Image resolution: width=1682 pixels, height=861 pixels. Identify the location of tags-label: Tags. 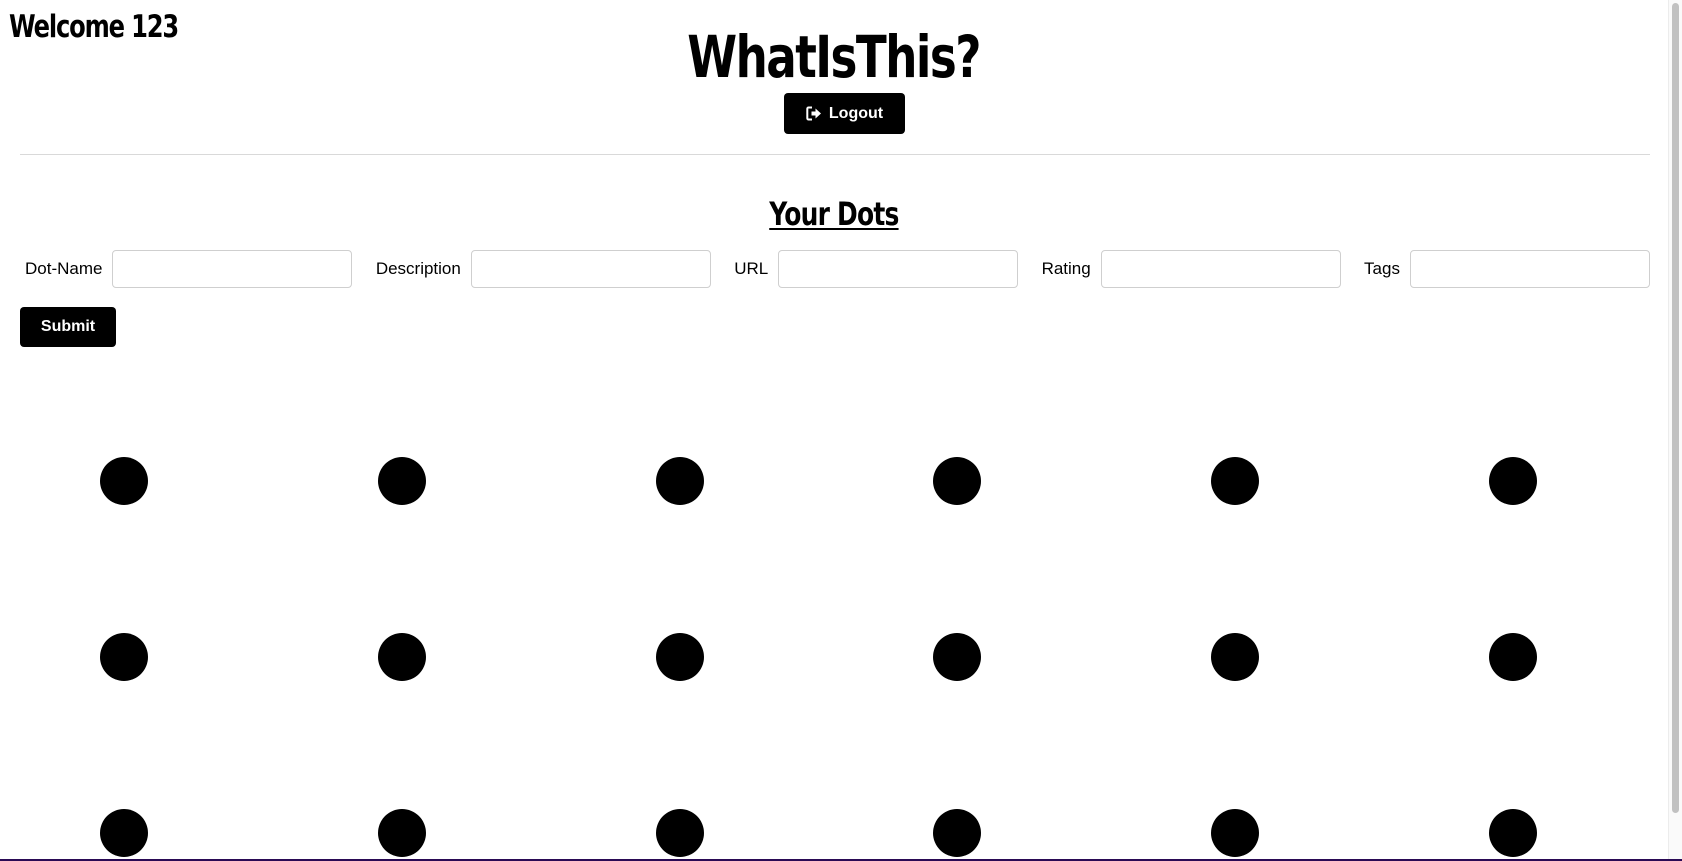
(1382, 268).